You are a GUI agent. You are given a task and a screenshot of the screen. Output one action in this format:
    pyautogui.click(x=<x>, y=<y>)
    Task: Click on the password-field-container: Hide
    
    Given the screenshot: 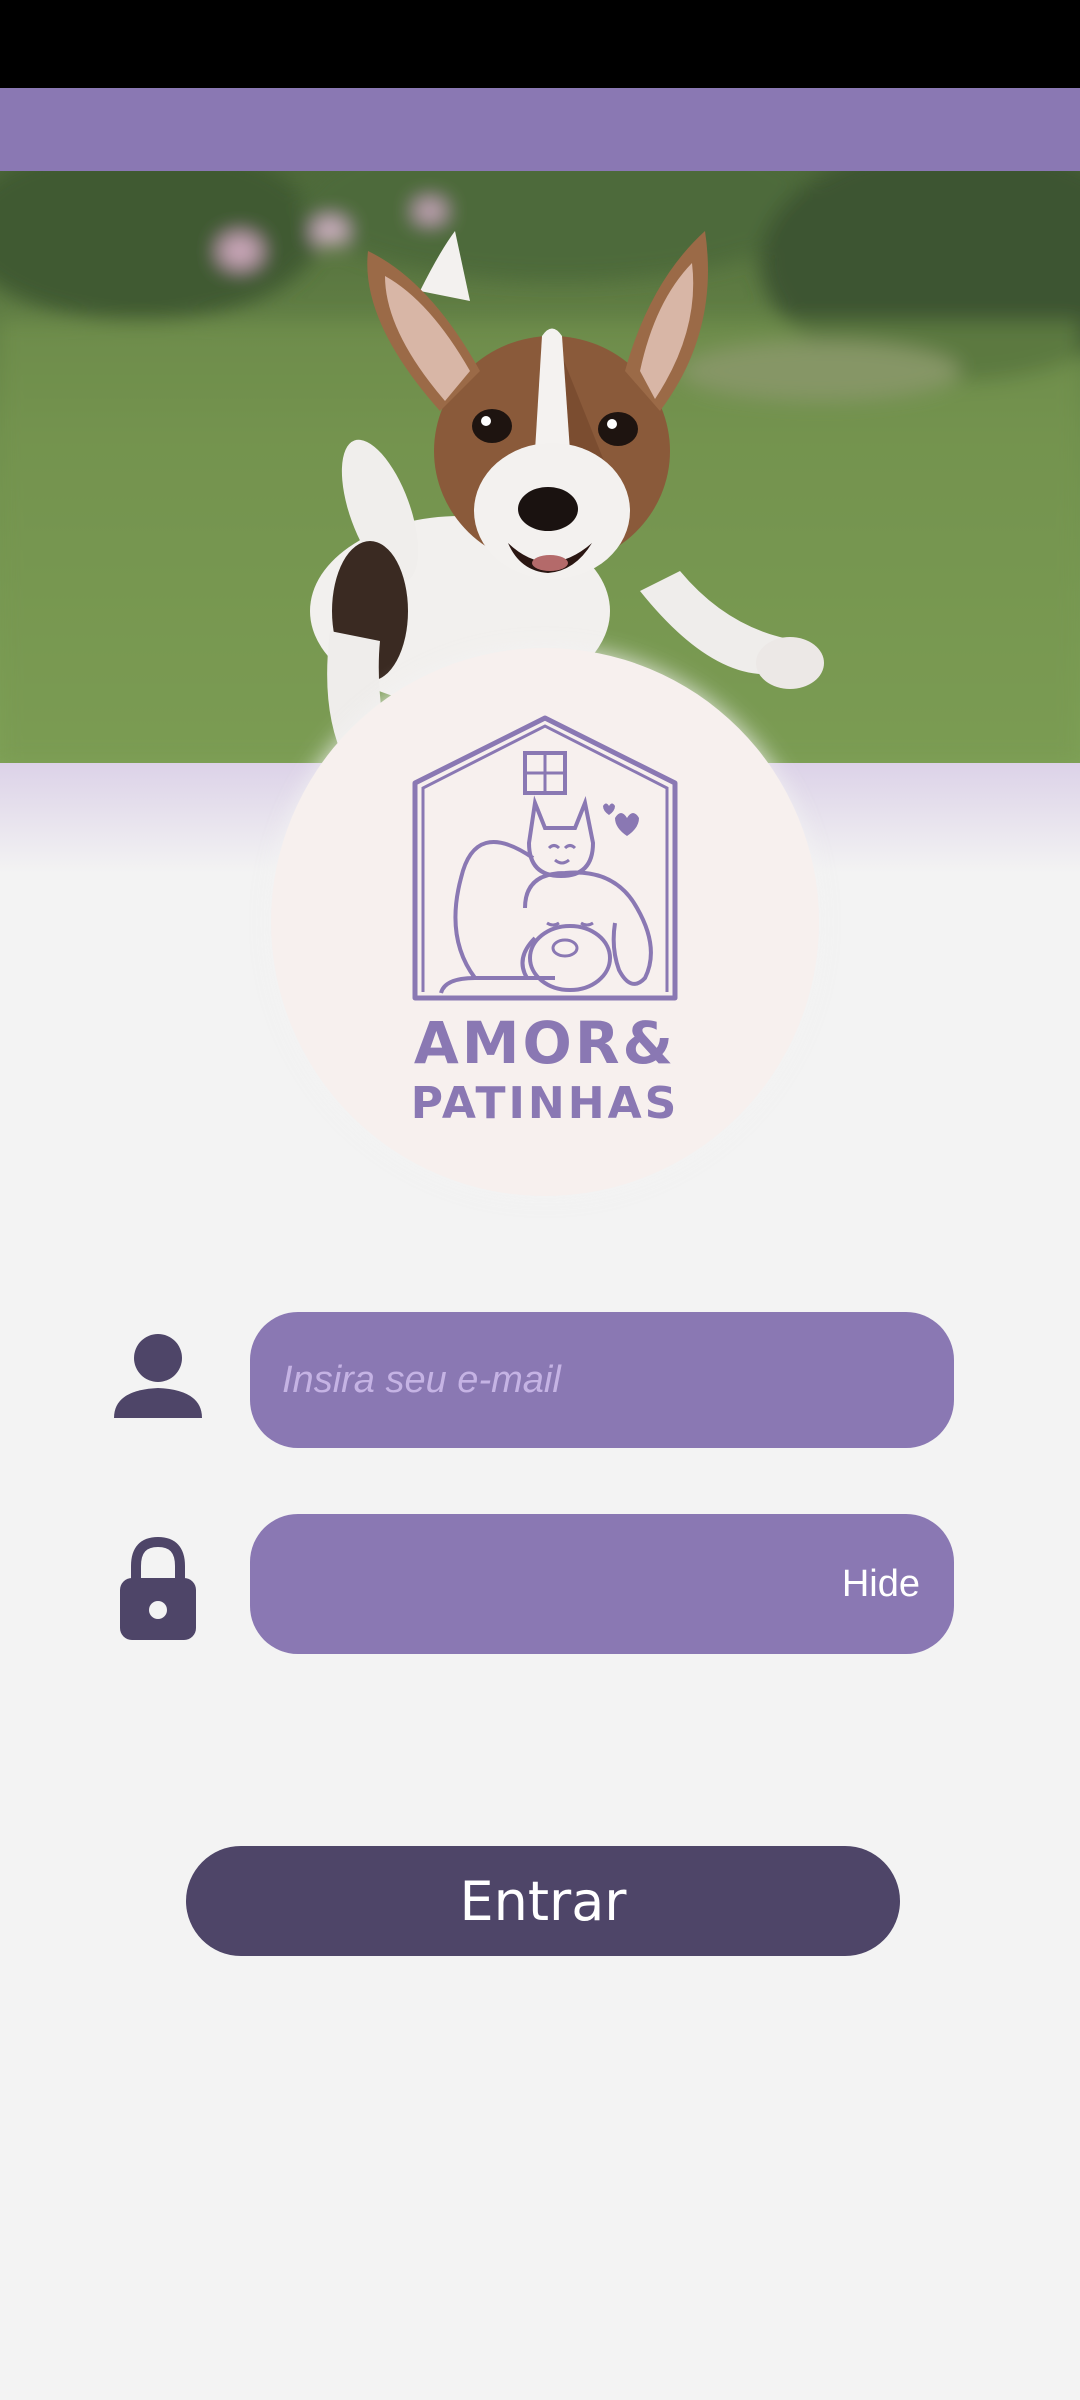 What is the action you would take?
    pyautogui.click(x=602, y=1584)
    